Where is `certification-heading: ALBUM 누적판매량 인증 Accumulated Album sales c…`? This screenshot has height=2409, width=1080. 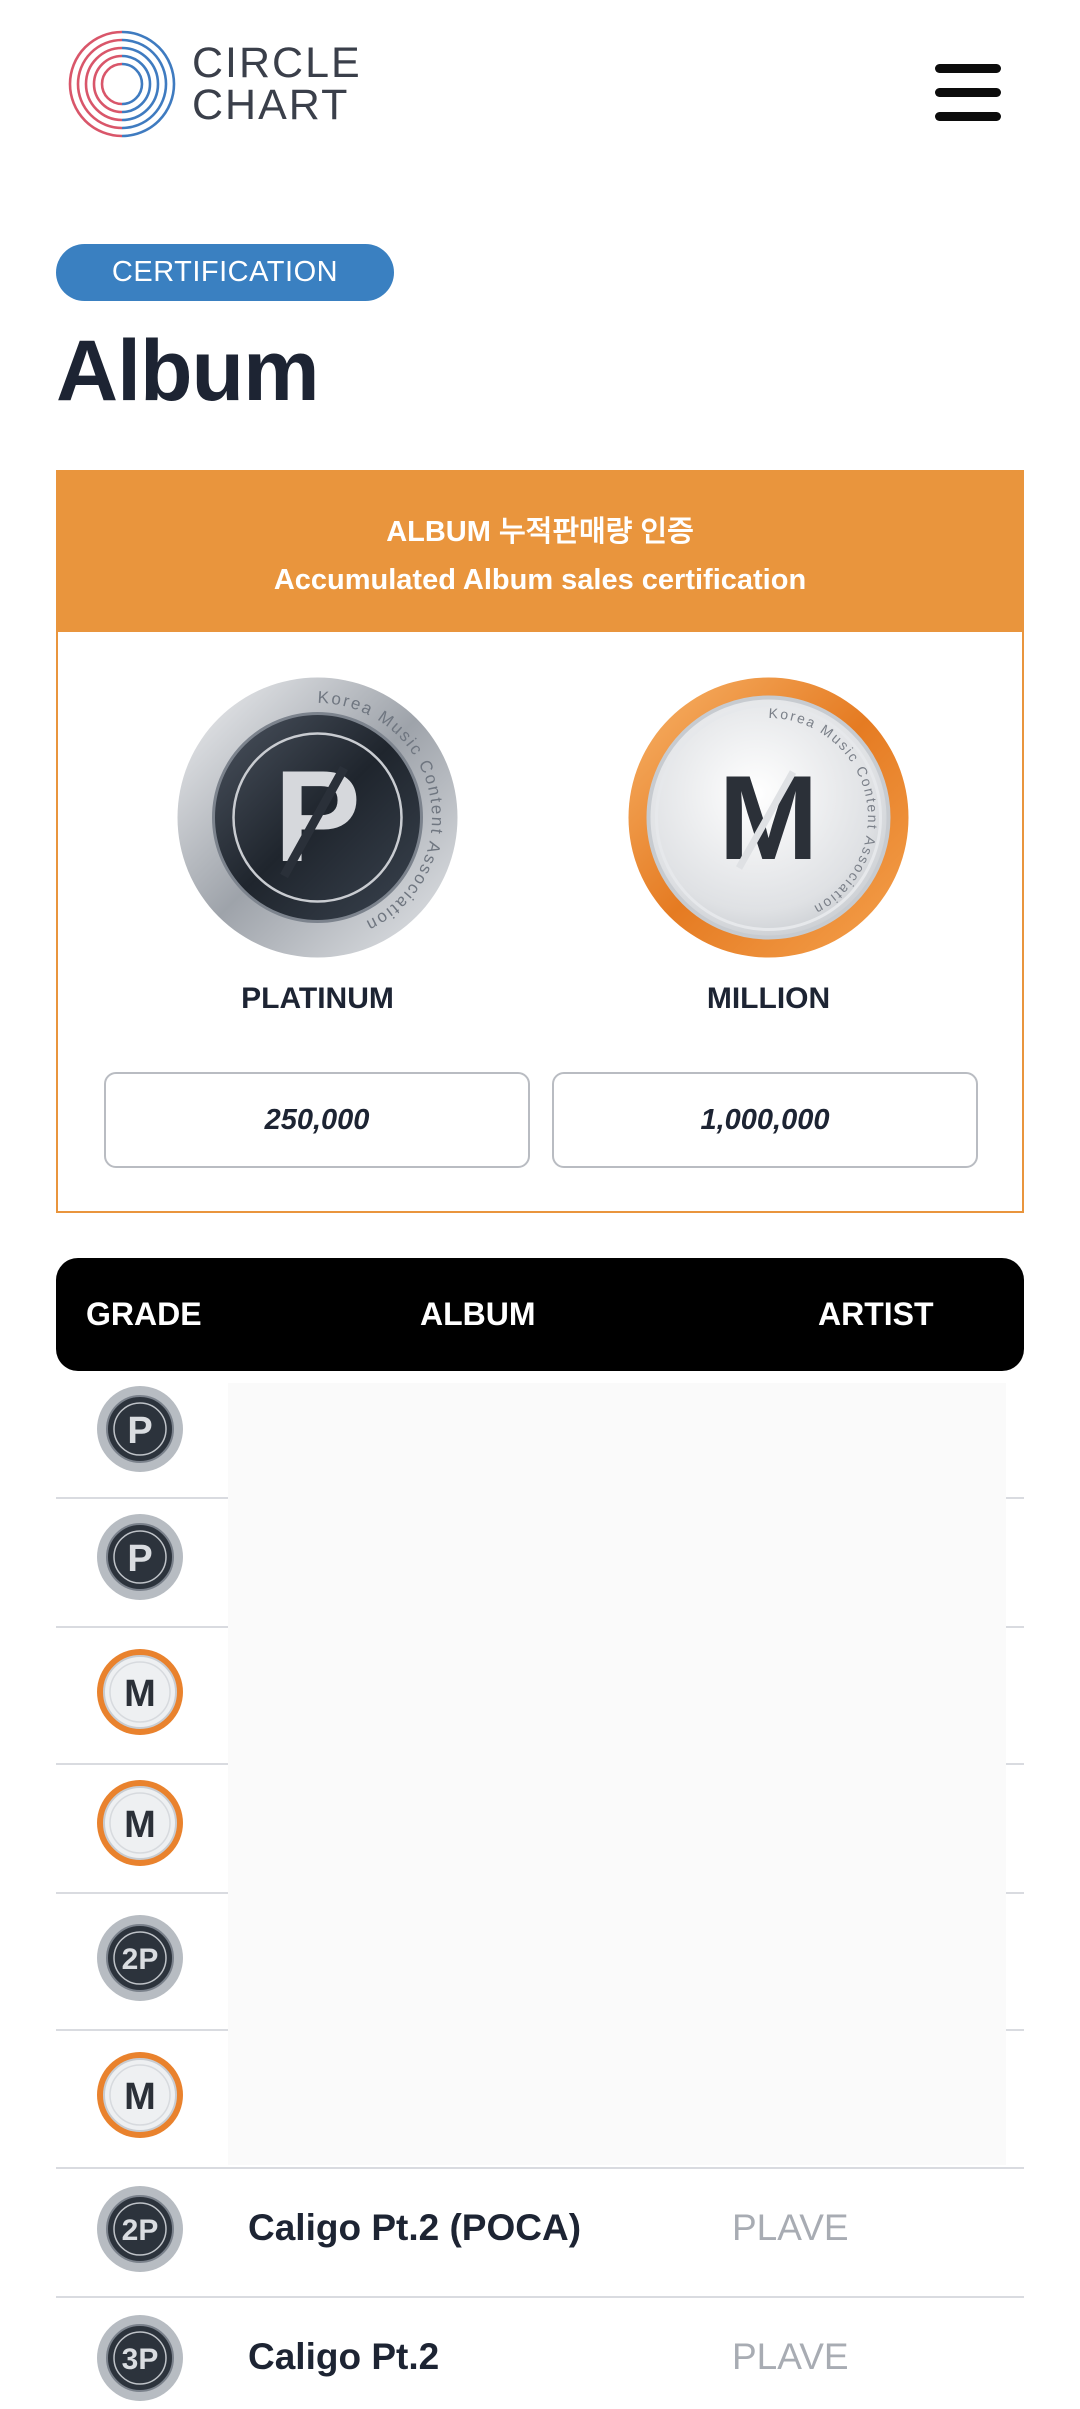
certification-heading: ALBUM 누적판매량 인증 Accumulated Album sales c… is located at coordinates (540, 552).